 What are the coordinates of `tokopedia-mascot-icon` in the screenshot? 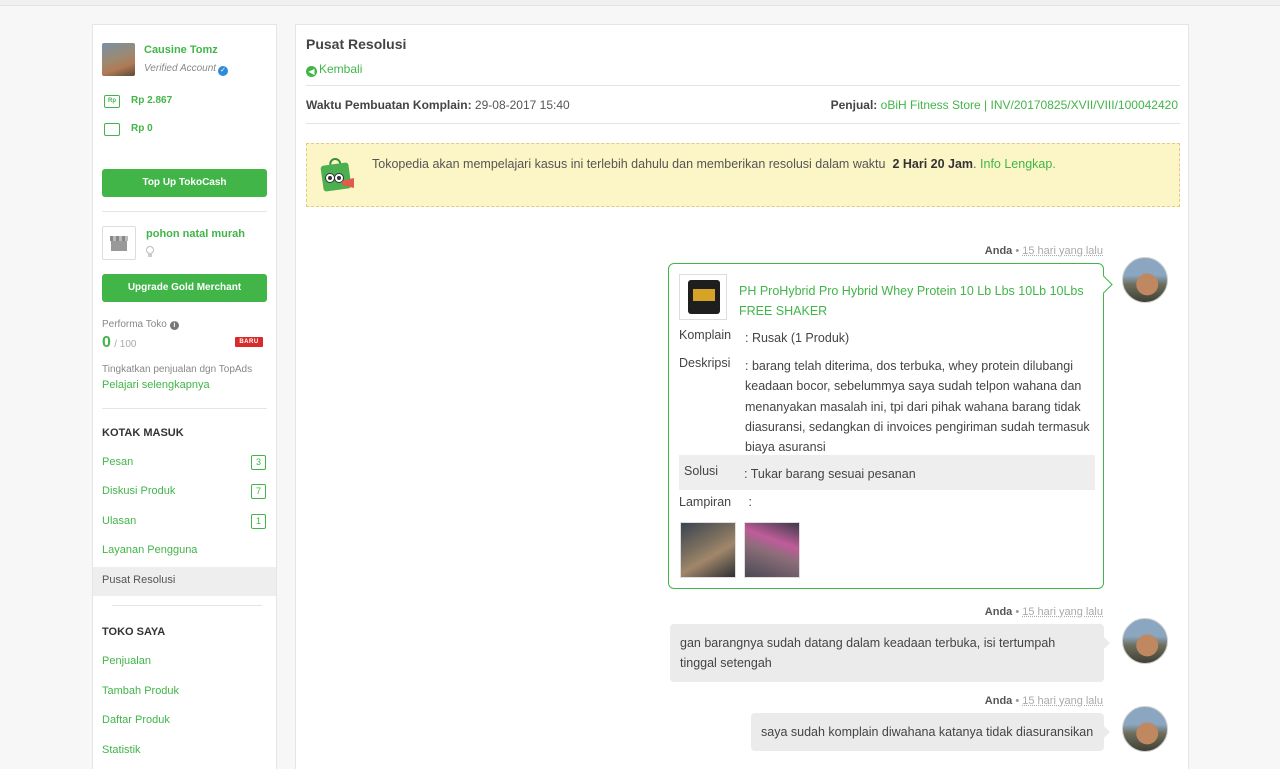 It's located at (337, 174).